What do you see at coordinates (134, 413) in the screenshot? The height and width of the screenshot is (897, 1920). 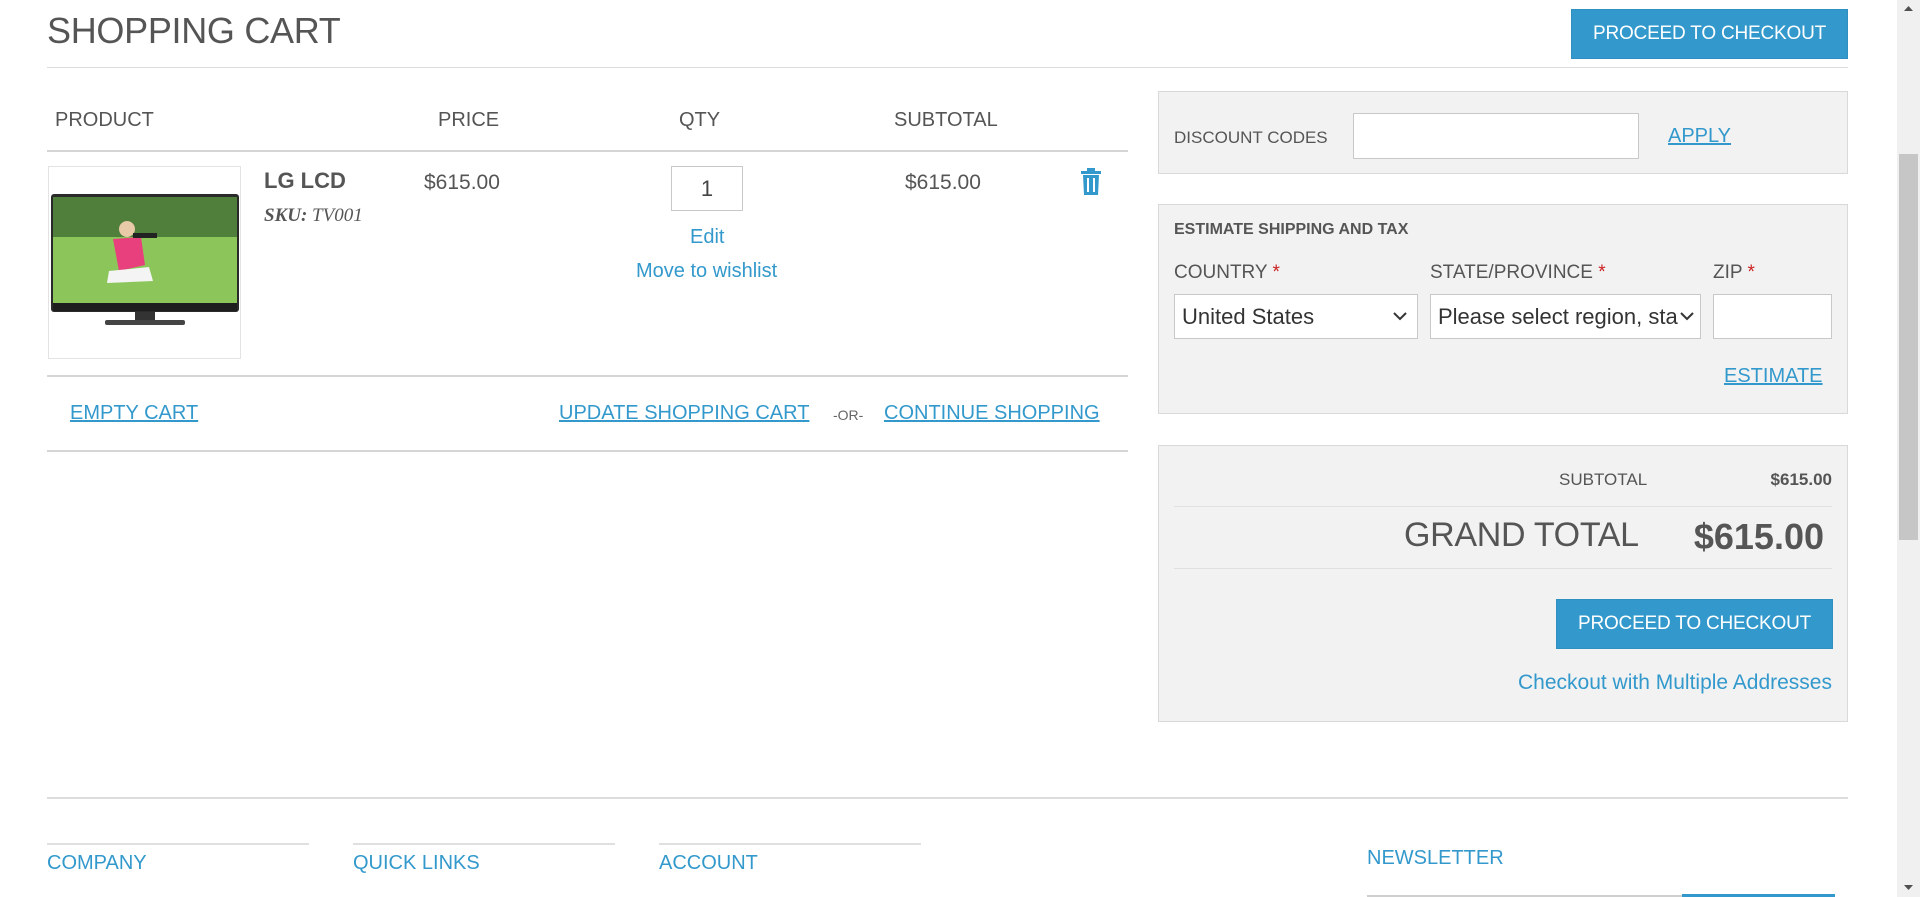 I see `empty-cart-link: EMPTY CART` at bounding box center [134, 413].